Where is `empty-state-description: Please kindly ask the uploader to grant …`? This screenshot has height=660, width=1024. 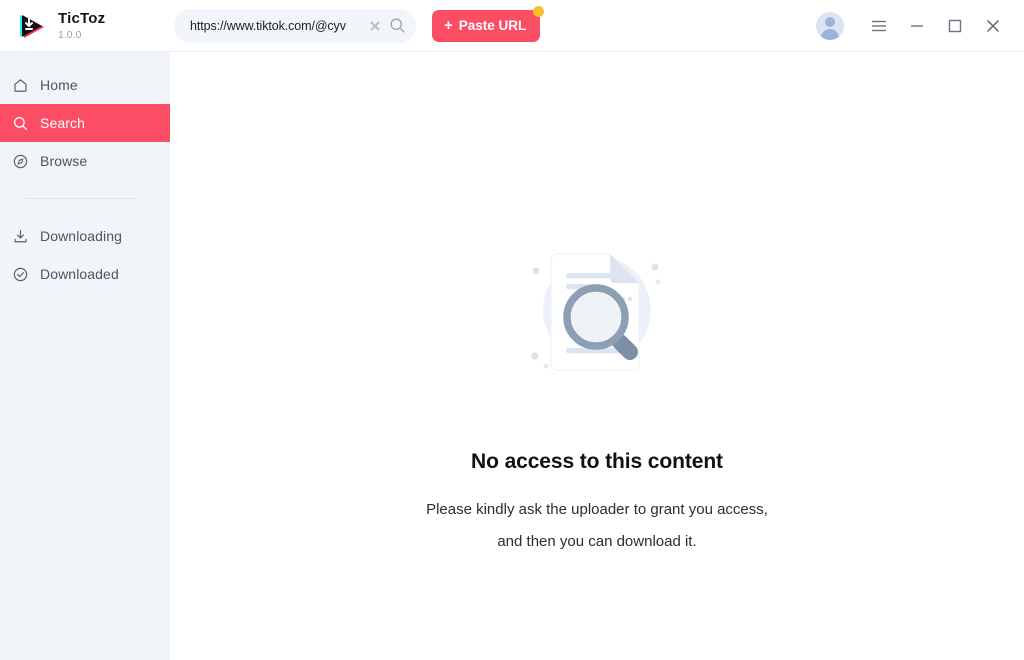
empty-state-description: Please kindly ask the uploader to grant … is located at coordinates (597, 526).